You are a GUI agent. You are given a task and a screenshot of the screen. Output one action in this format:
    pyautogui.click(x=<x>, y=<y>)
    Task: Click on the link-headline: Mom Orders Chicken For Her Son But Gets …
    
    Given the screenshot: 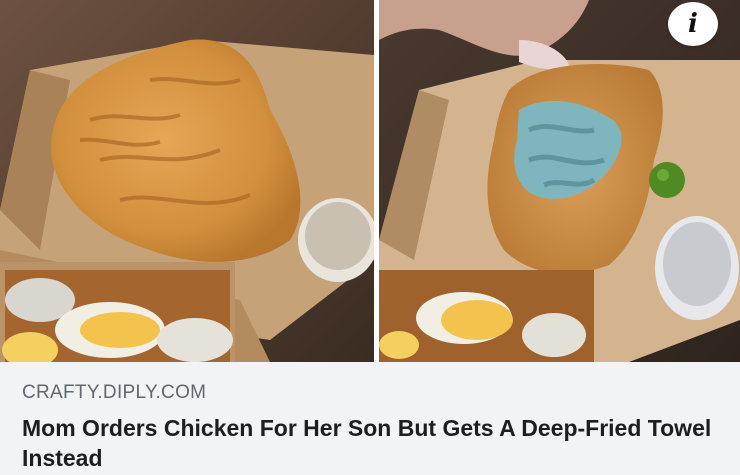 What is the action you would take?
    pyautogui.click(x=372, y=443)
    